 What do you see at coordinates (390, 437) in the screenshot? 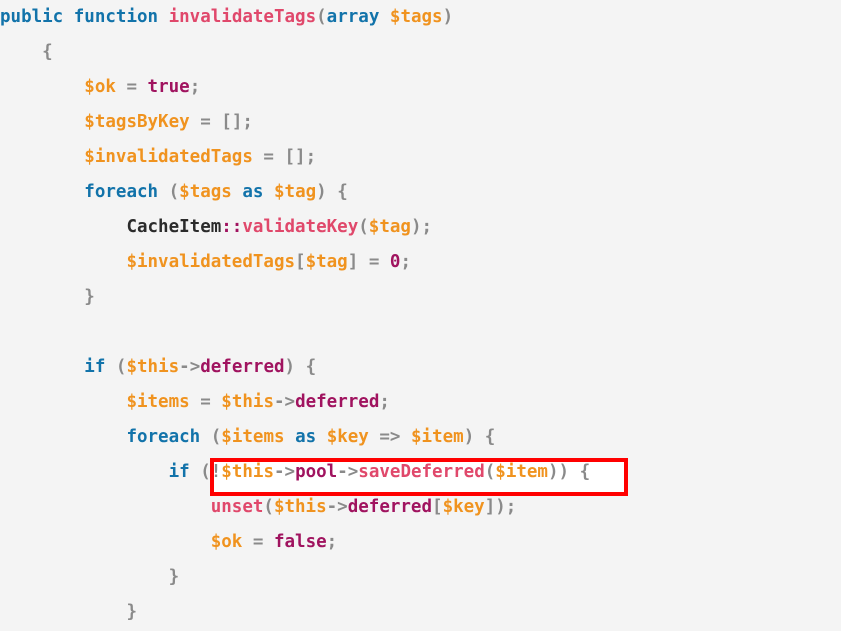
I see `token-operator-doublearrow: =>` at bounding box center [390, 437].